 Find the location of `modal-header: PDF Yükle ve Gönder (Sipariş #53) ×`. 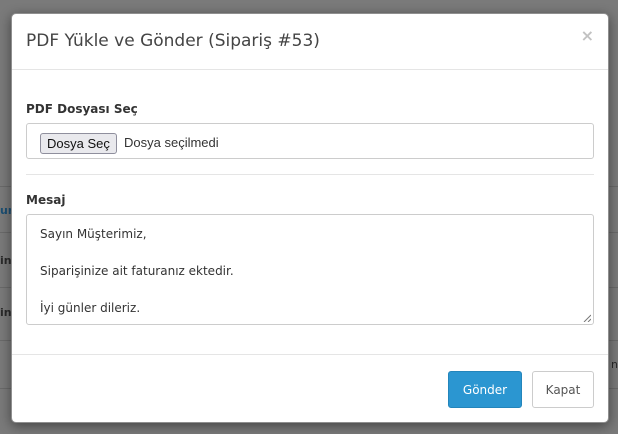

modal-header: PDF Yükle ve Gönder (Sipariş #53) × is located at coordinates (310, 42).